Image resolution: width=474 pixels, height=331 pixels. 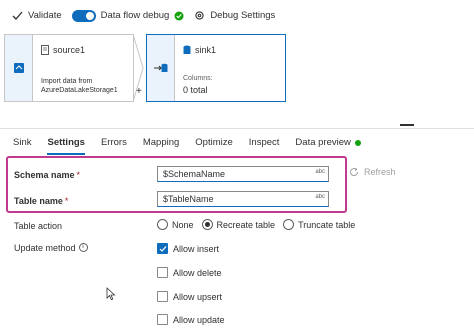 I want to click on source-title-text: source1, so click(x=69, y=50).